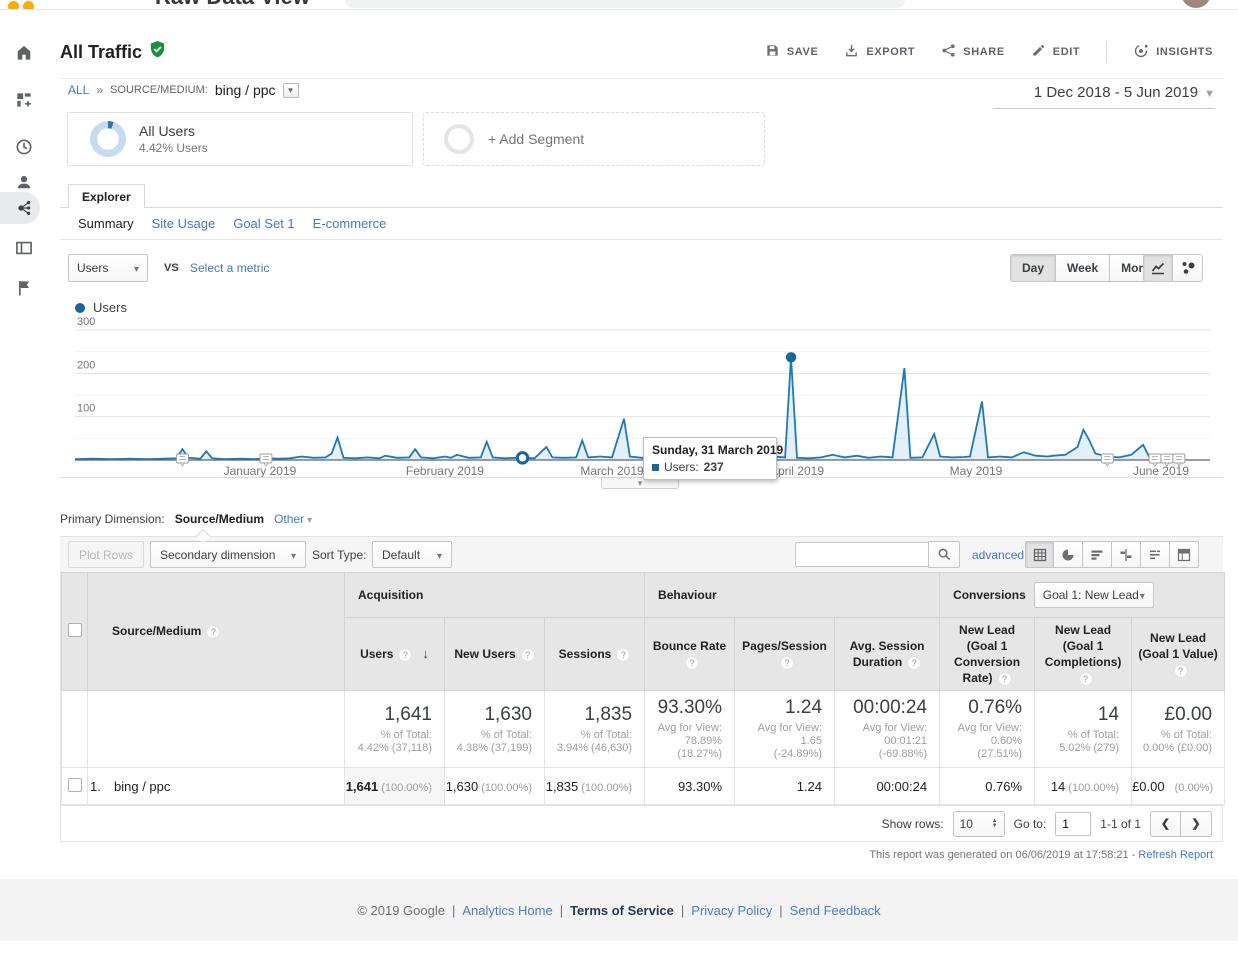  Describe the element at coordinates (879, 52) in the screenshot. I see `export-button: EXPORT` at that location.